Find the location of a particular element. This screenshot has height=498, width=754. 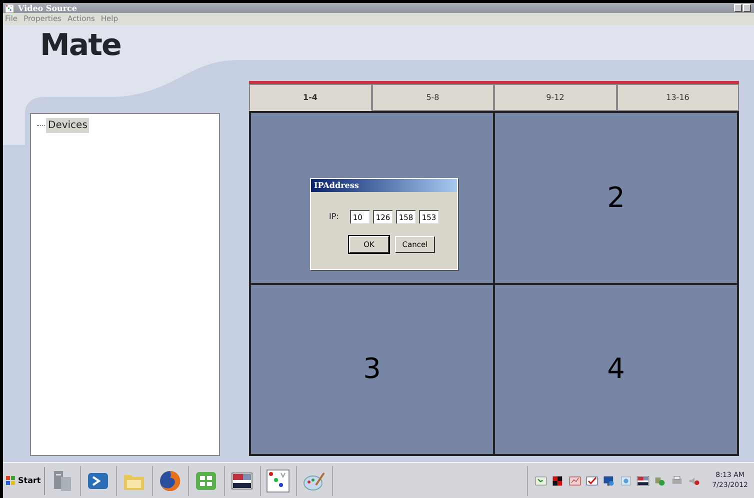

video-cell: 4 is located at coordinates (616, 369).